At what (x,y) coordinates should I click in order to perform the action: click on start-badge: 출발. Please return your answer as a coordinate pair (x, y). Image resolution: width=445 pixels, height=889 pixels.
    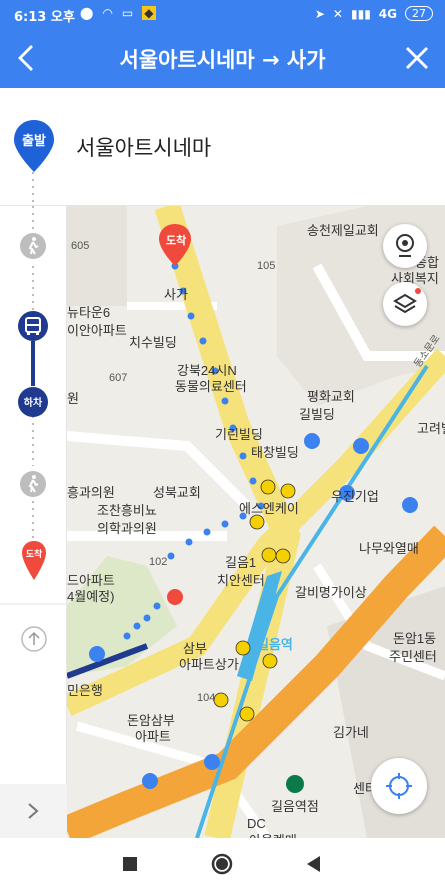
    Looking at the image, I should click on (34, 141).